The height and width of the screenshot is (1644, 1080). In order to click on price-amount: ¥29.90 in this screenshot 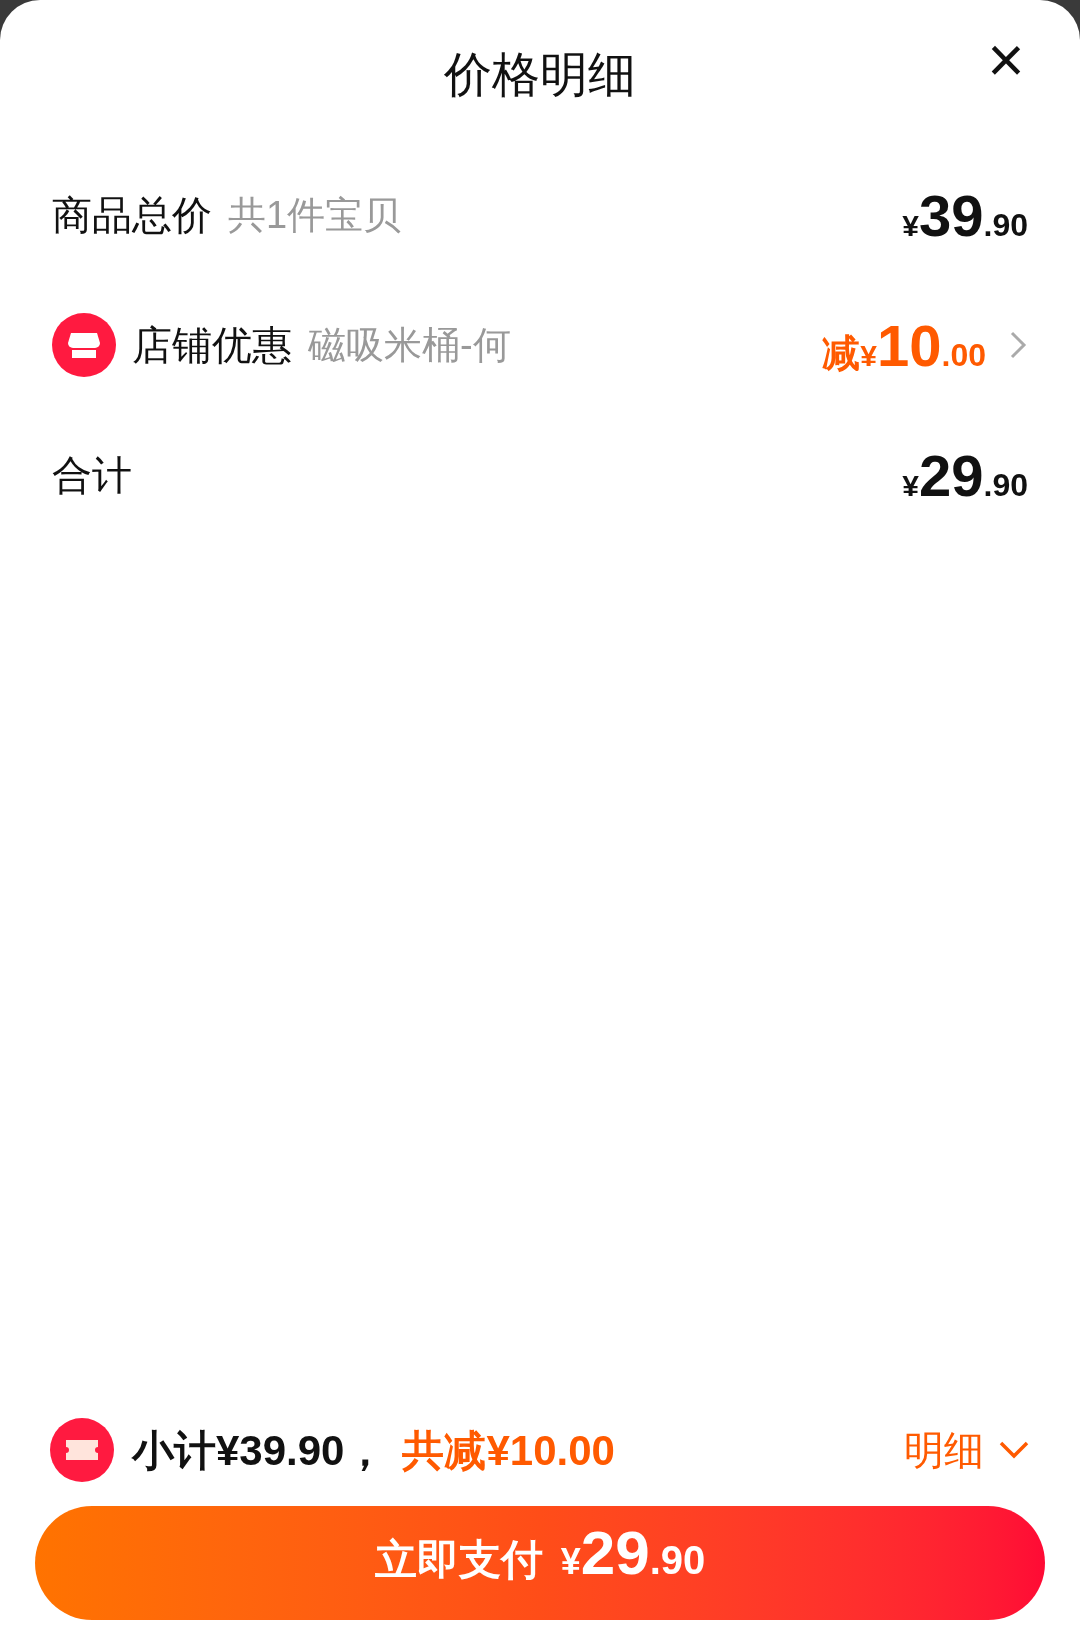, I will do `click(965, 475)`.